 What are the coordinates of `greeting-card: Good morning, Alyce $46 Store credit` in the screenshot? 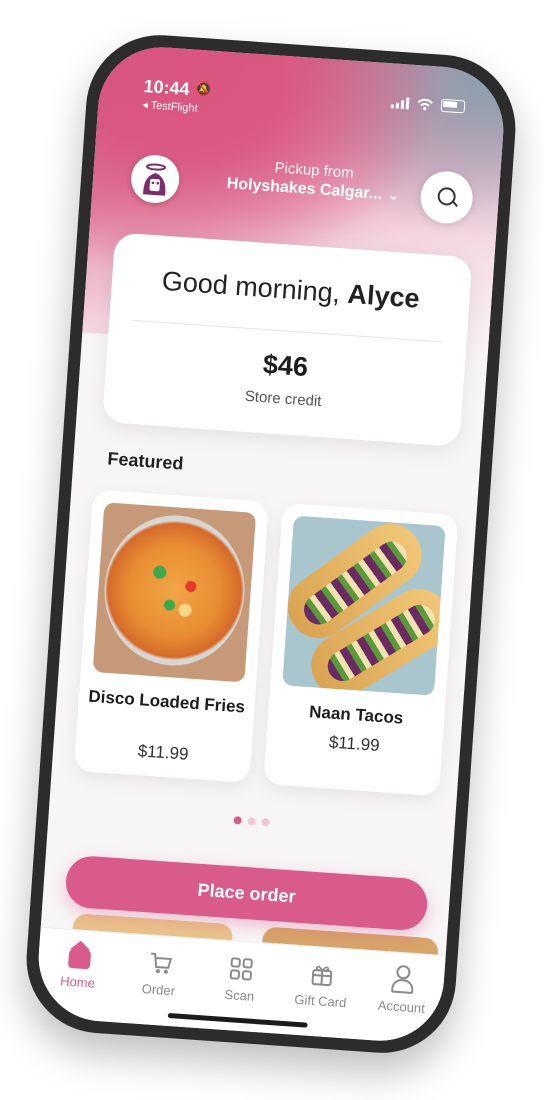 It's located at (287, 339).